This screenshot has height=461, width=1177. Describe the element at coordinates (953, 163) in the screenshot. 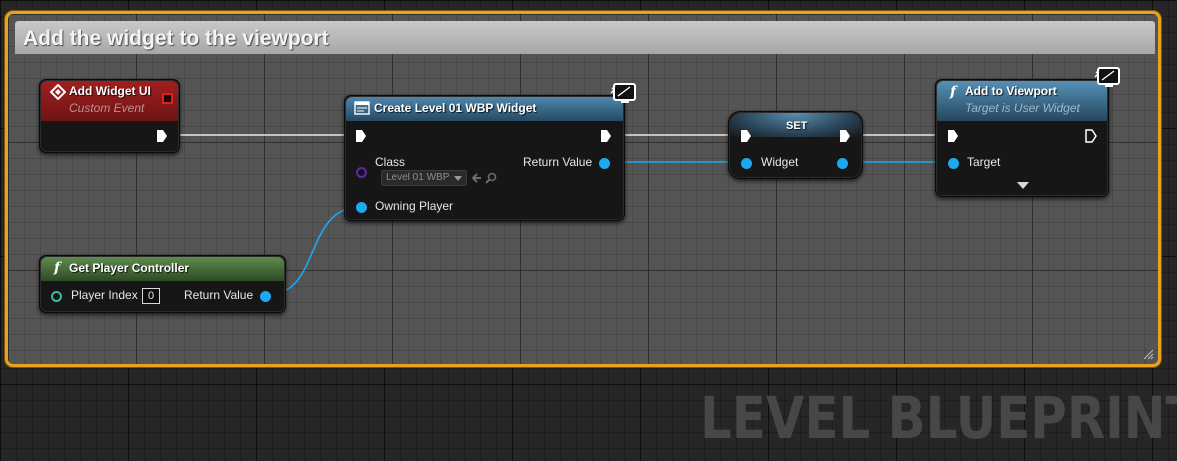

I see `target-pin` at that location.